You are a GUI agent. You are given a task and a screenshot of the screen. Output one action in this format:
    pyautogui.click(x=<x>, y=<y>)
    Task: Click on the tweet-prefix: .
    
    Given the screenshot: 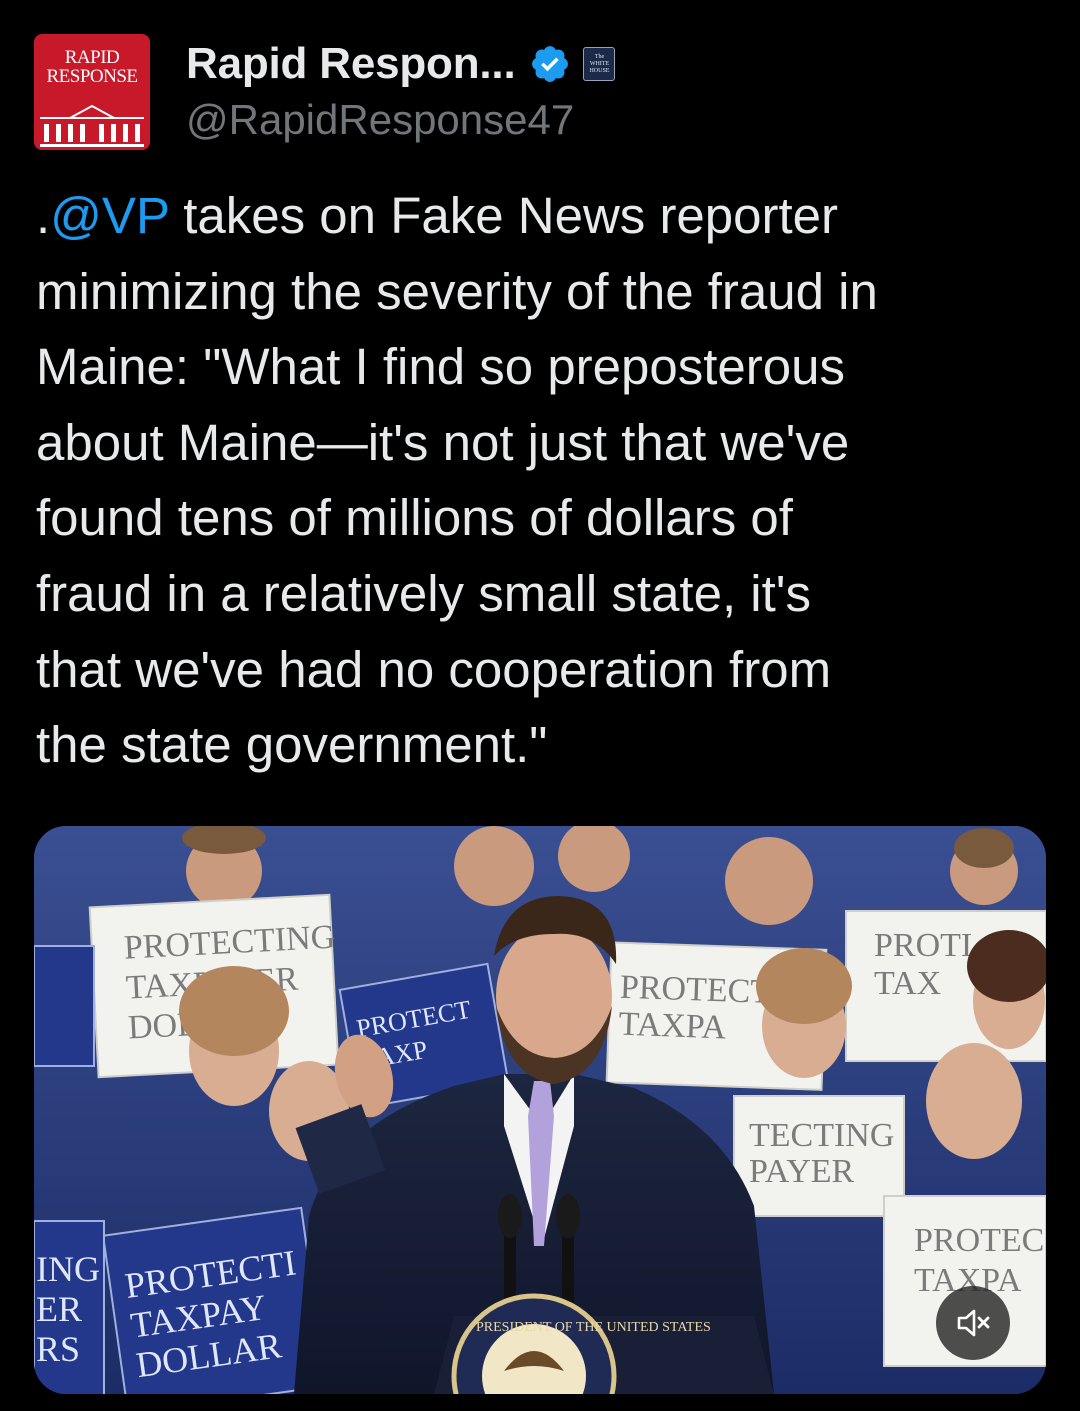 What is the action you would take?
    pyautogui.click(x=43, y=215)
    